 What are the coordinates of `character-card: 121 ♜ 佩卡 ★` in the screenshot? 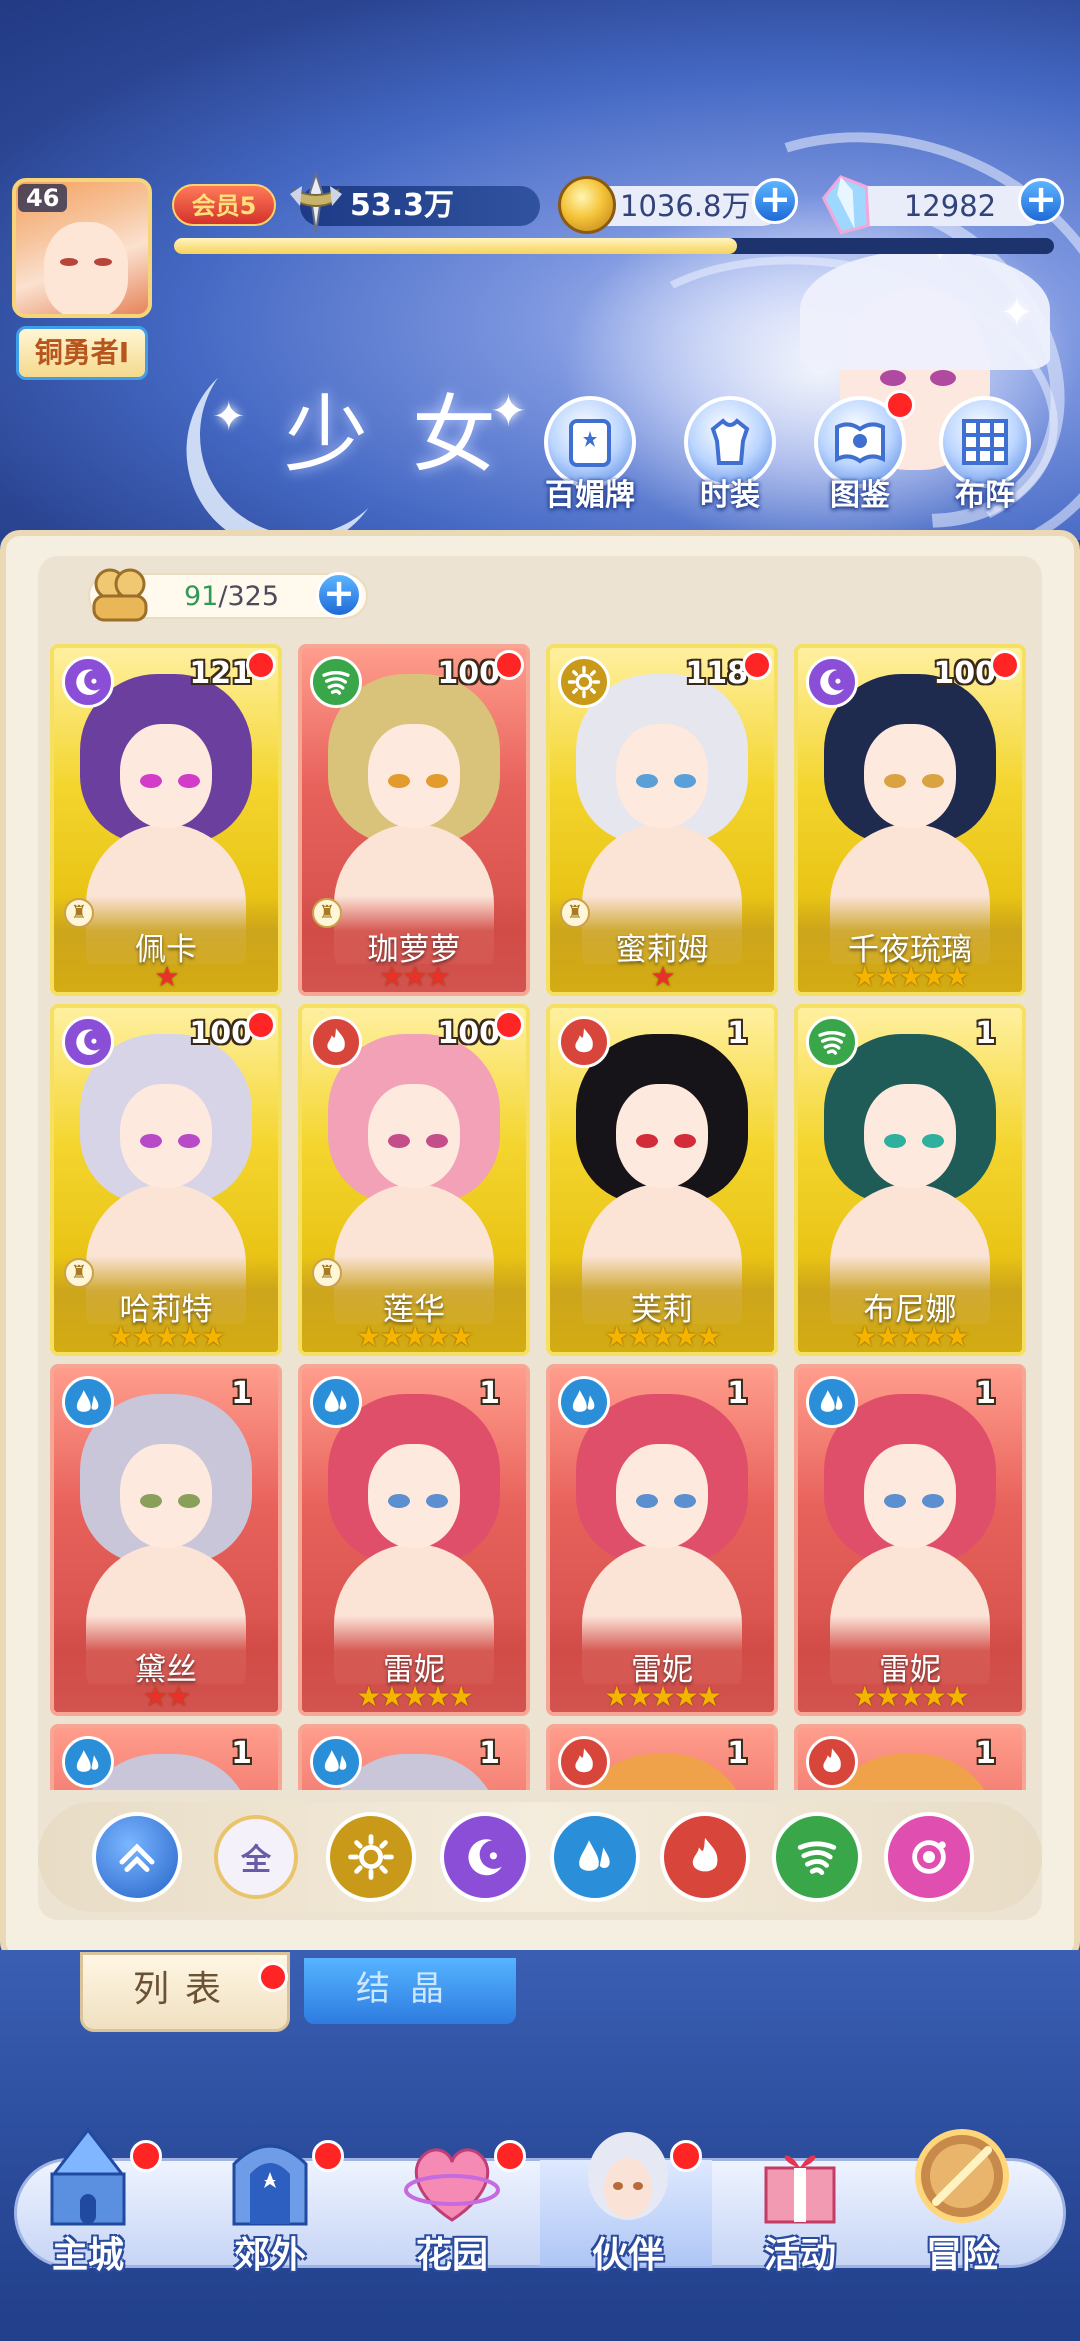 It's located at (166, 820).